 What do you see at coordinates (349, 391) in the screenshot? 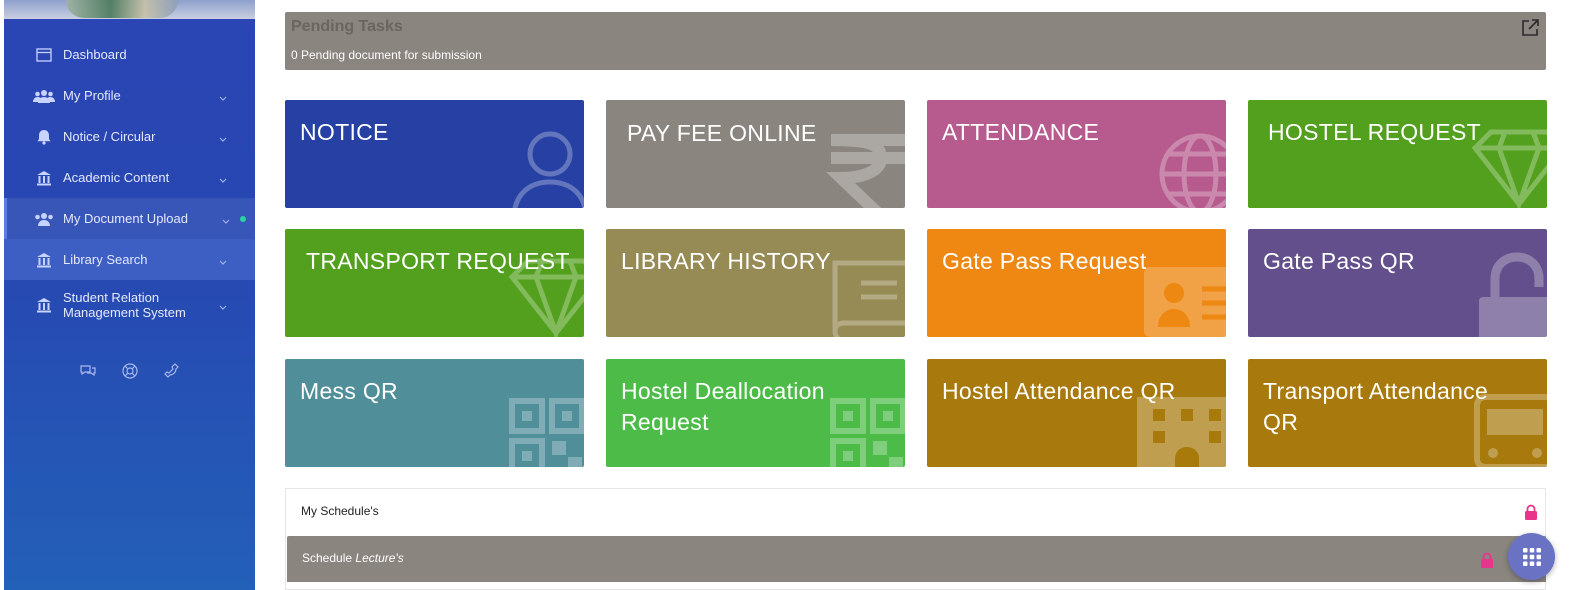
I see `tile-label: Mess QR` at bounding box center [349, 391].